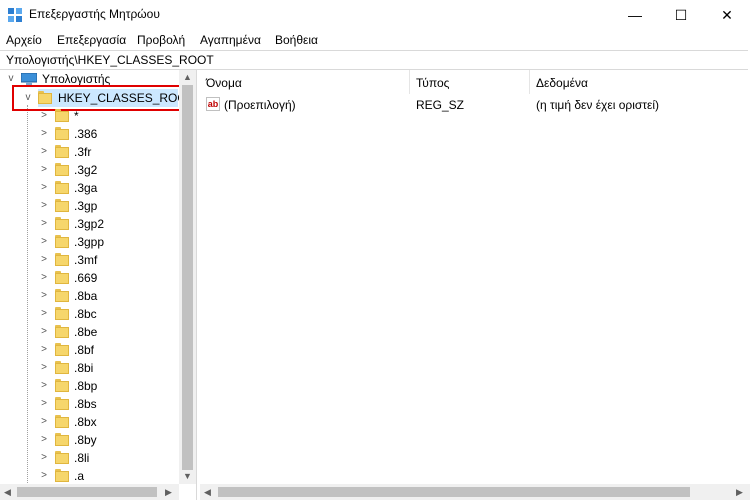 Image resolution: width=750 pixels, height=500 pixels. Describe the element at coordinates (89, 116) in the screenshot. I see `tree-item: > *` at that location.